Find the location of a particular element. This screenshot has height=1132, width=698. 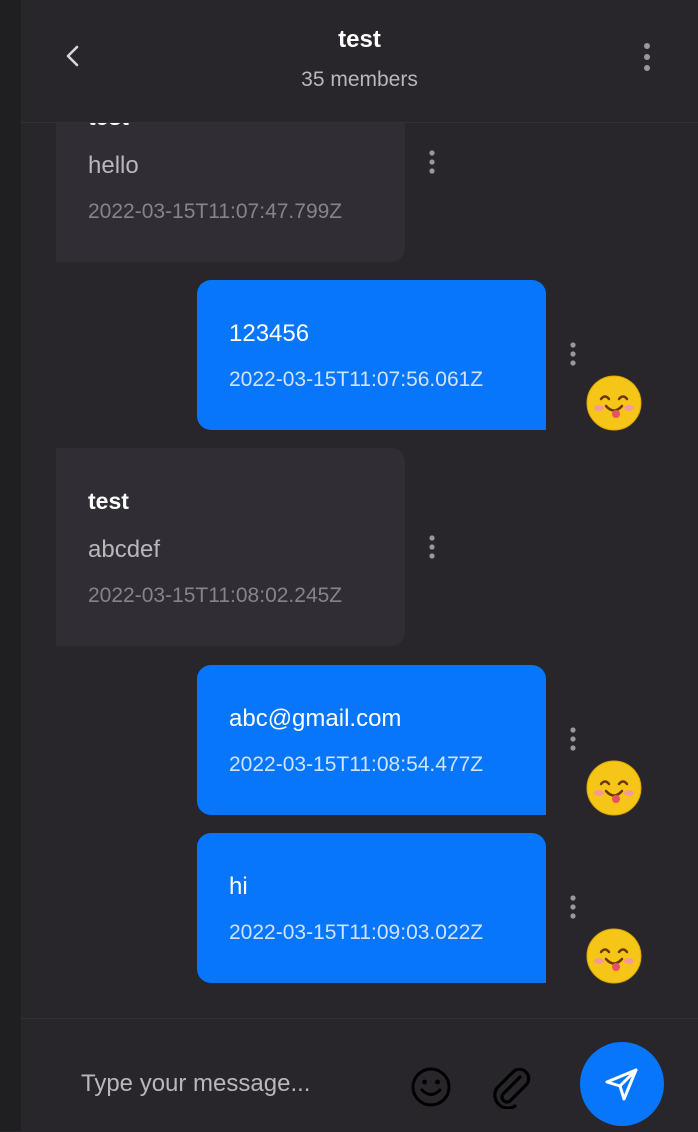

message-bubble-outgoing: 123456 2022-03-15T11:07:56.061Z is located at coordinates (371, 355).